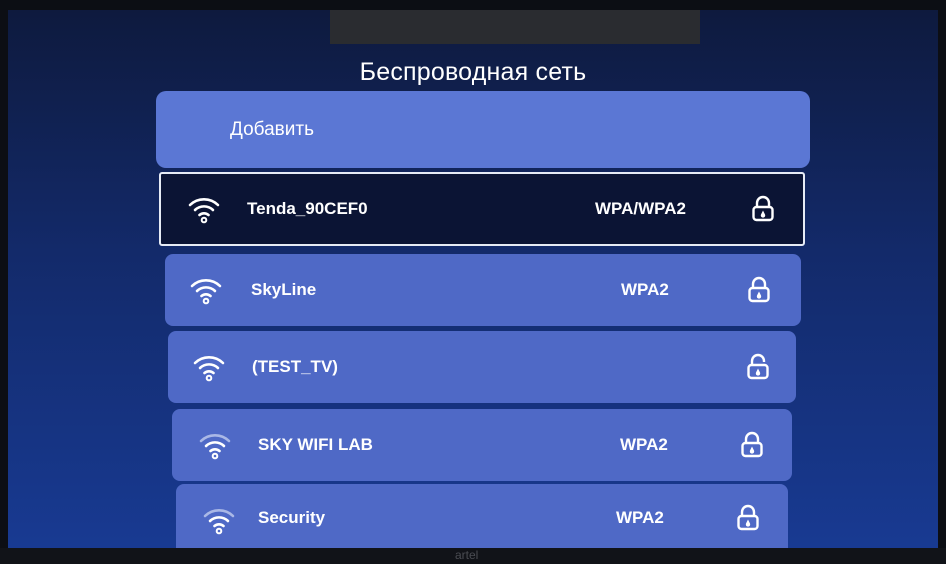 The width and height of the screenshot is (946, 564). I want to click on network-ssid: SKY WIFI LAB, so click(315, 444).